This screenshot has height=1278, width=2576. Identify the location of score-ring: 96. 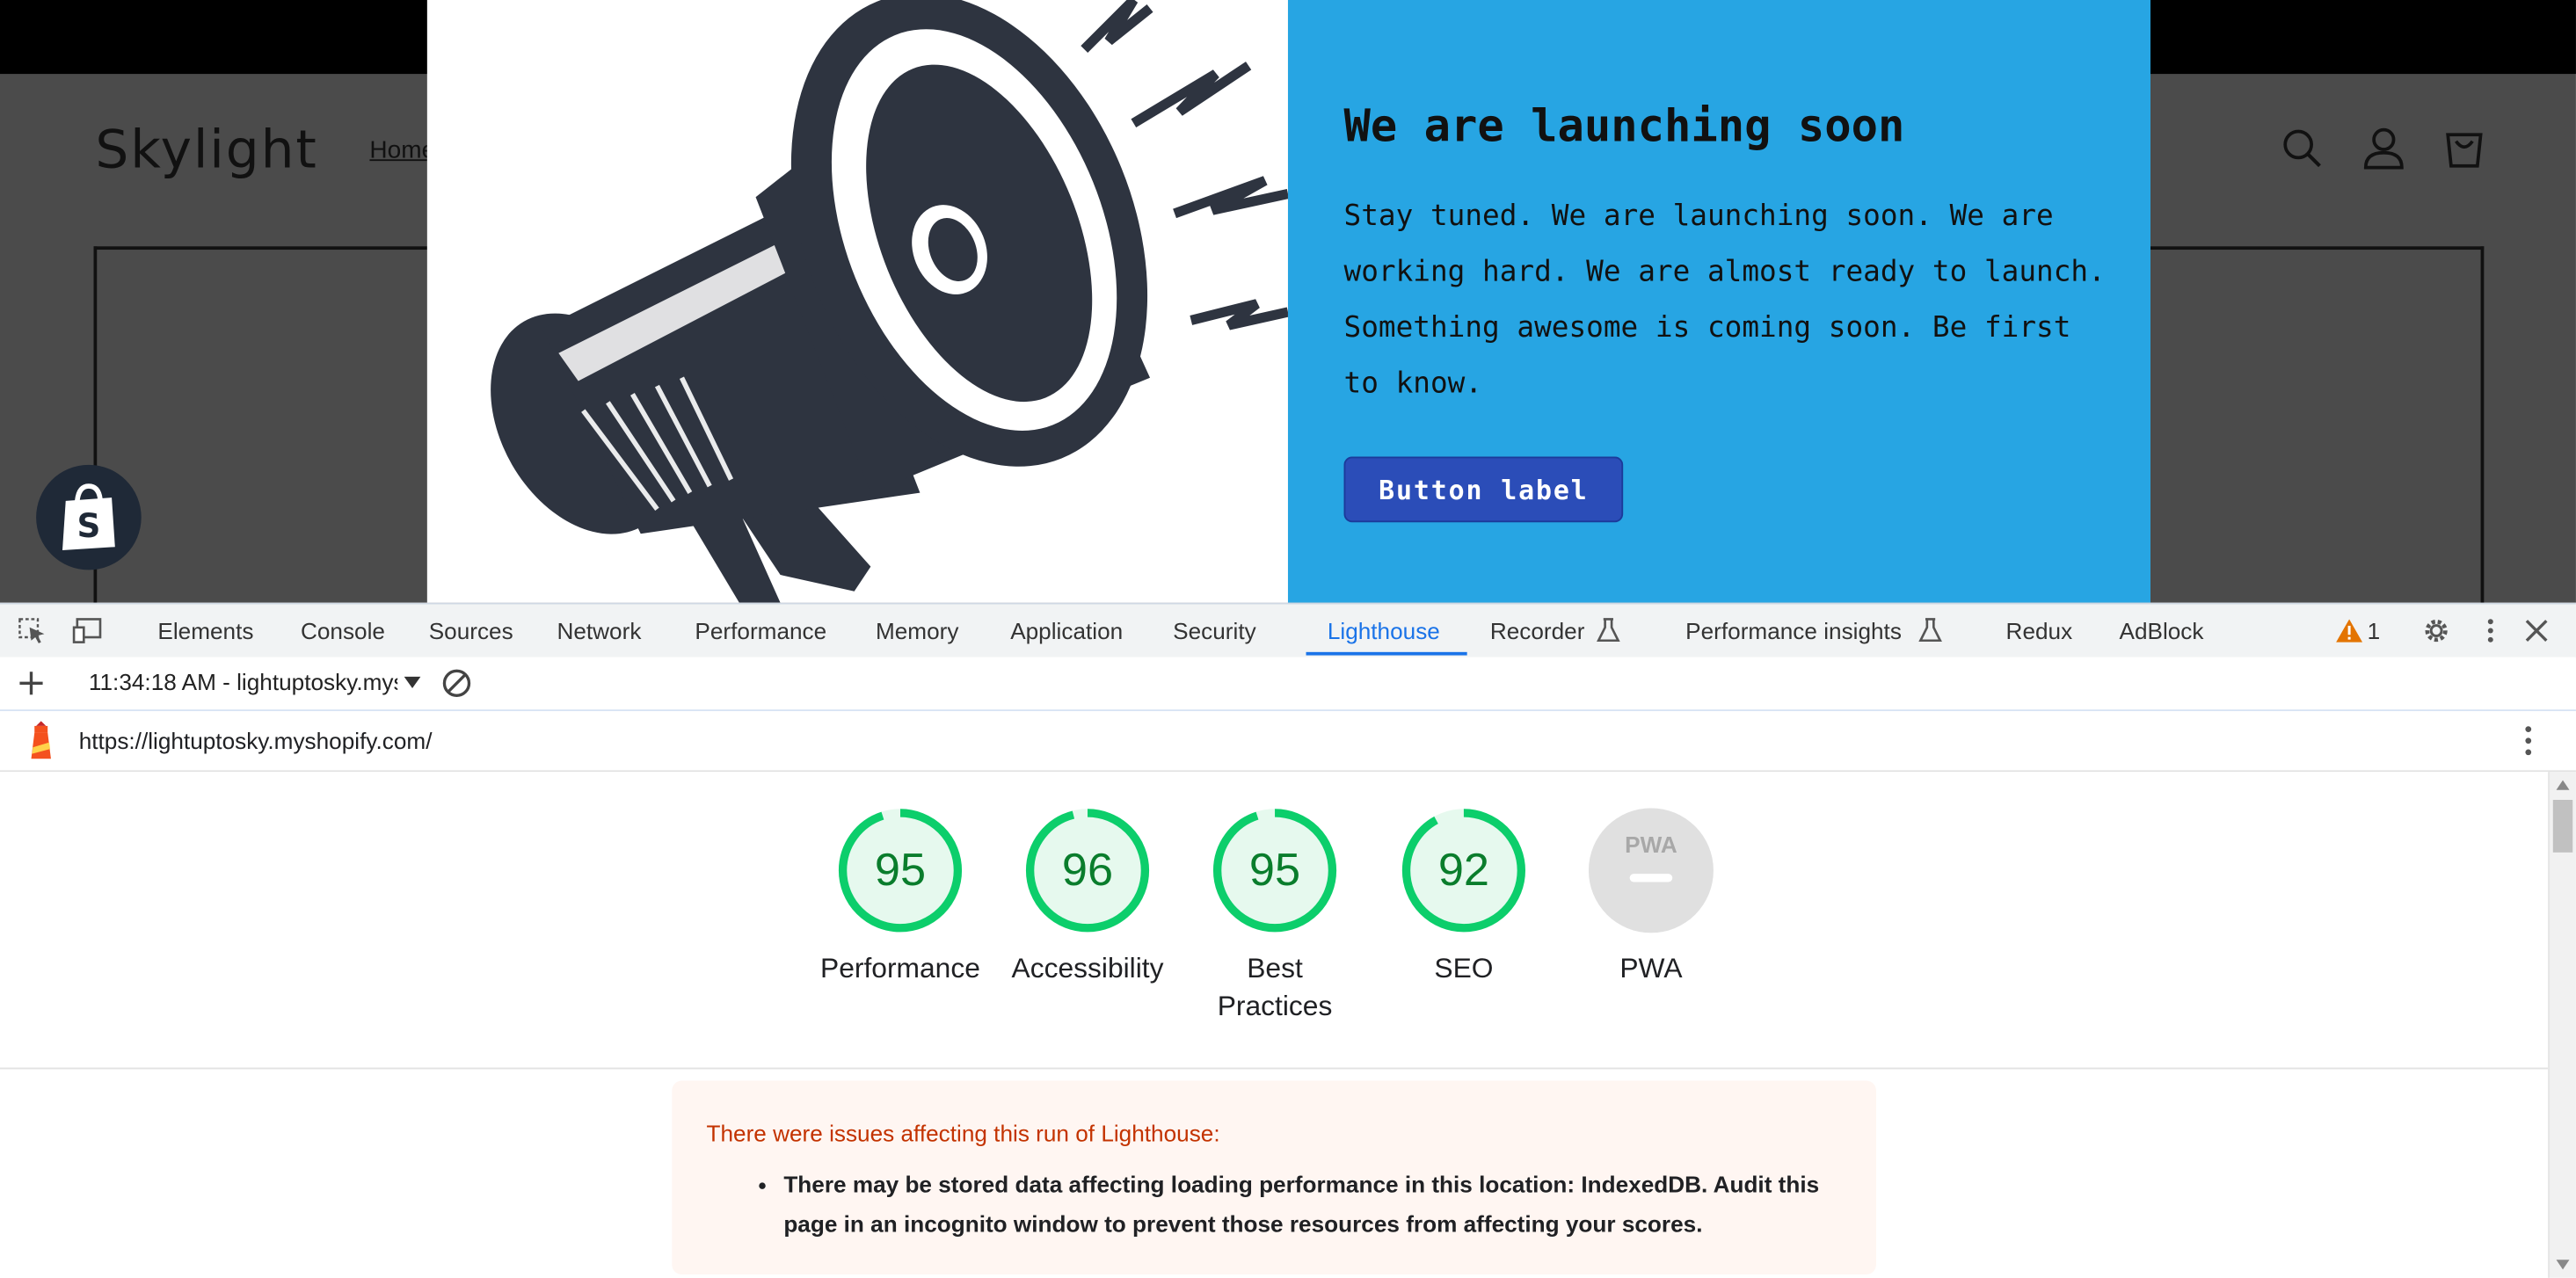
(1087, 870).